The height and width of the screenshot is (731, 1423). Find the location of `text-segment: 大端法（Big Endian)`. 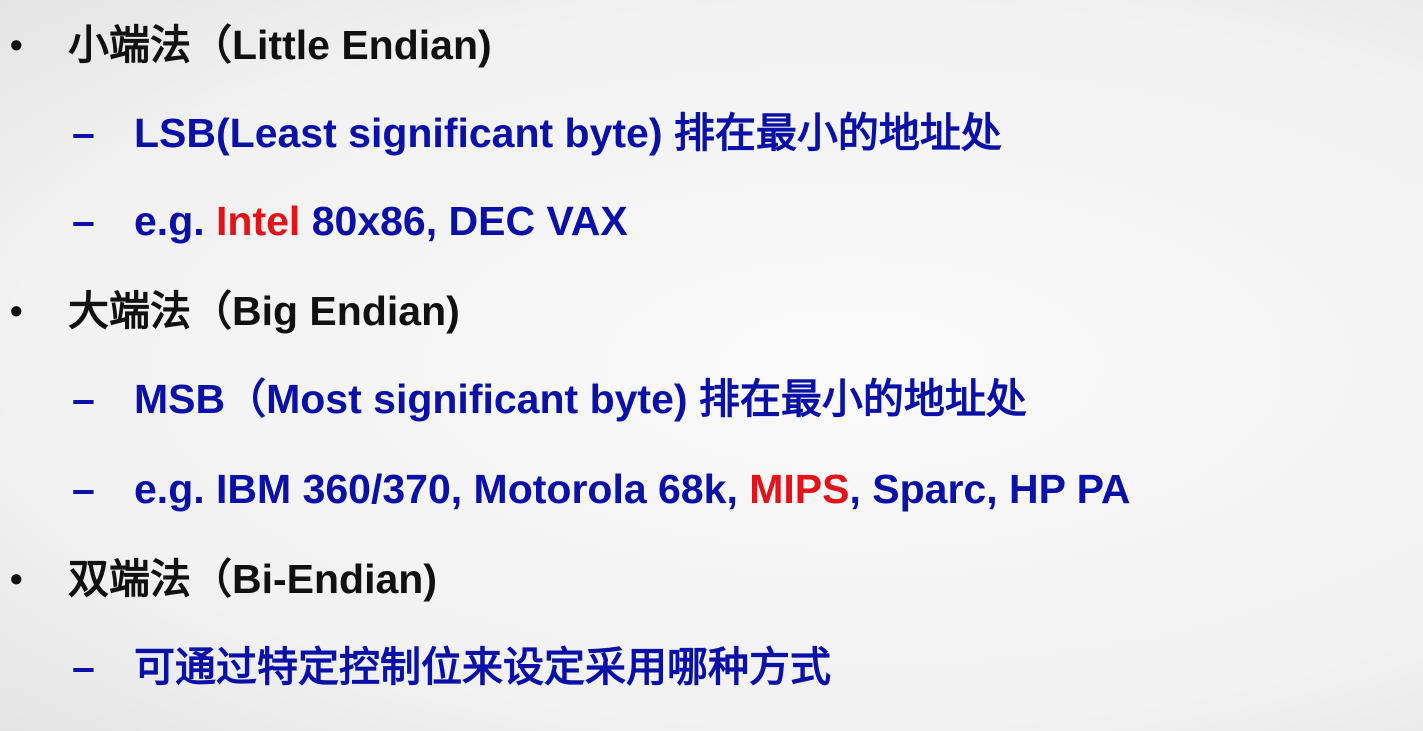

text-segment: 大端法（Big Endian) is located at coordinates (264, 311).